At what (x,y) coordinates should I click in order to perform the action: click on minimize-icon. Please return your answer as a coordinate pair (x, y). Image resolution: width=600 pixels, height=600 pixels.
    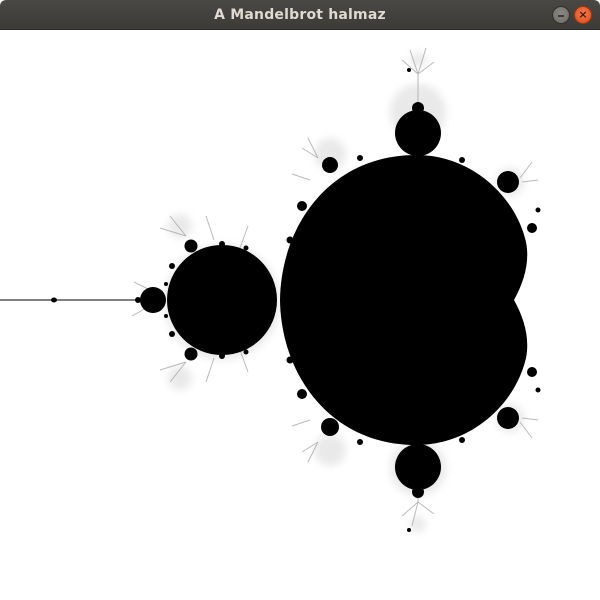
    Looking at the image, I should click on (561, 16).